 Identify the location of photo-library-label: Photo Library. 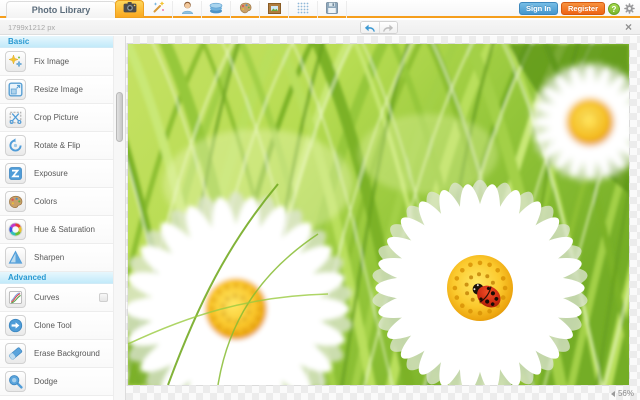
(61, 10).